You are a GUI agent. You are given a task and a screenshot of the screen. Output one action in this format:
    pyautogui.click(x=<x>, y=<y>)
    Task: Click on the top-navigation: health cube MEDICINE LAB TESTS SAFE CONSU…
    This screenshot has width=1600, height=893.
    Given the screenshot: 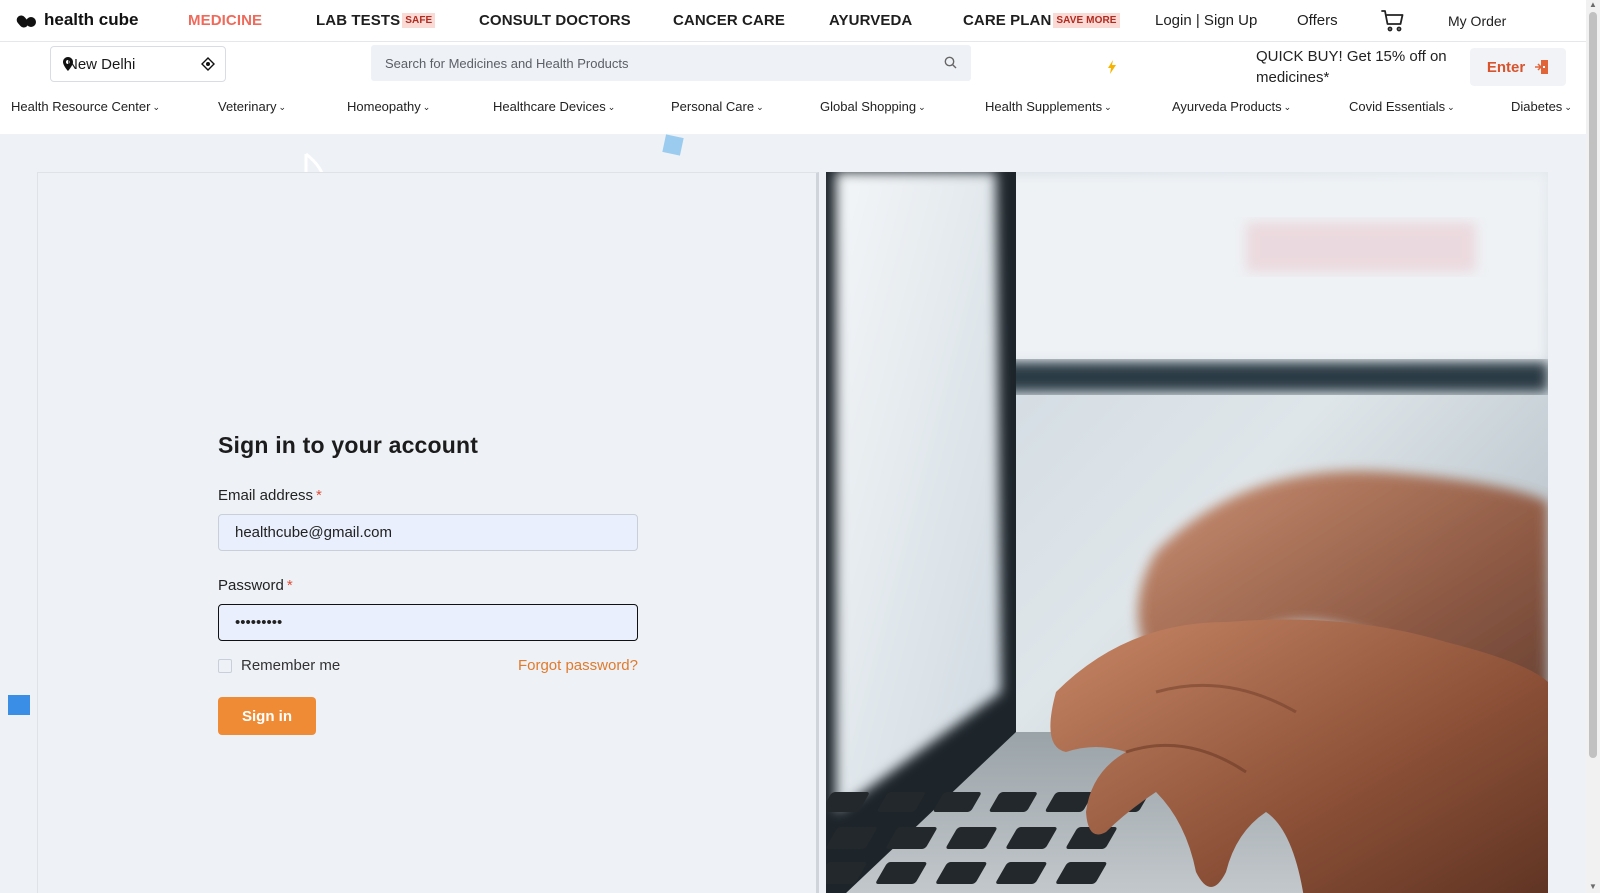 What is the action you would take?
    pyautogui.click(x=793, y=21)
    